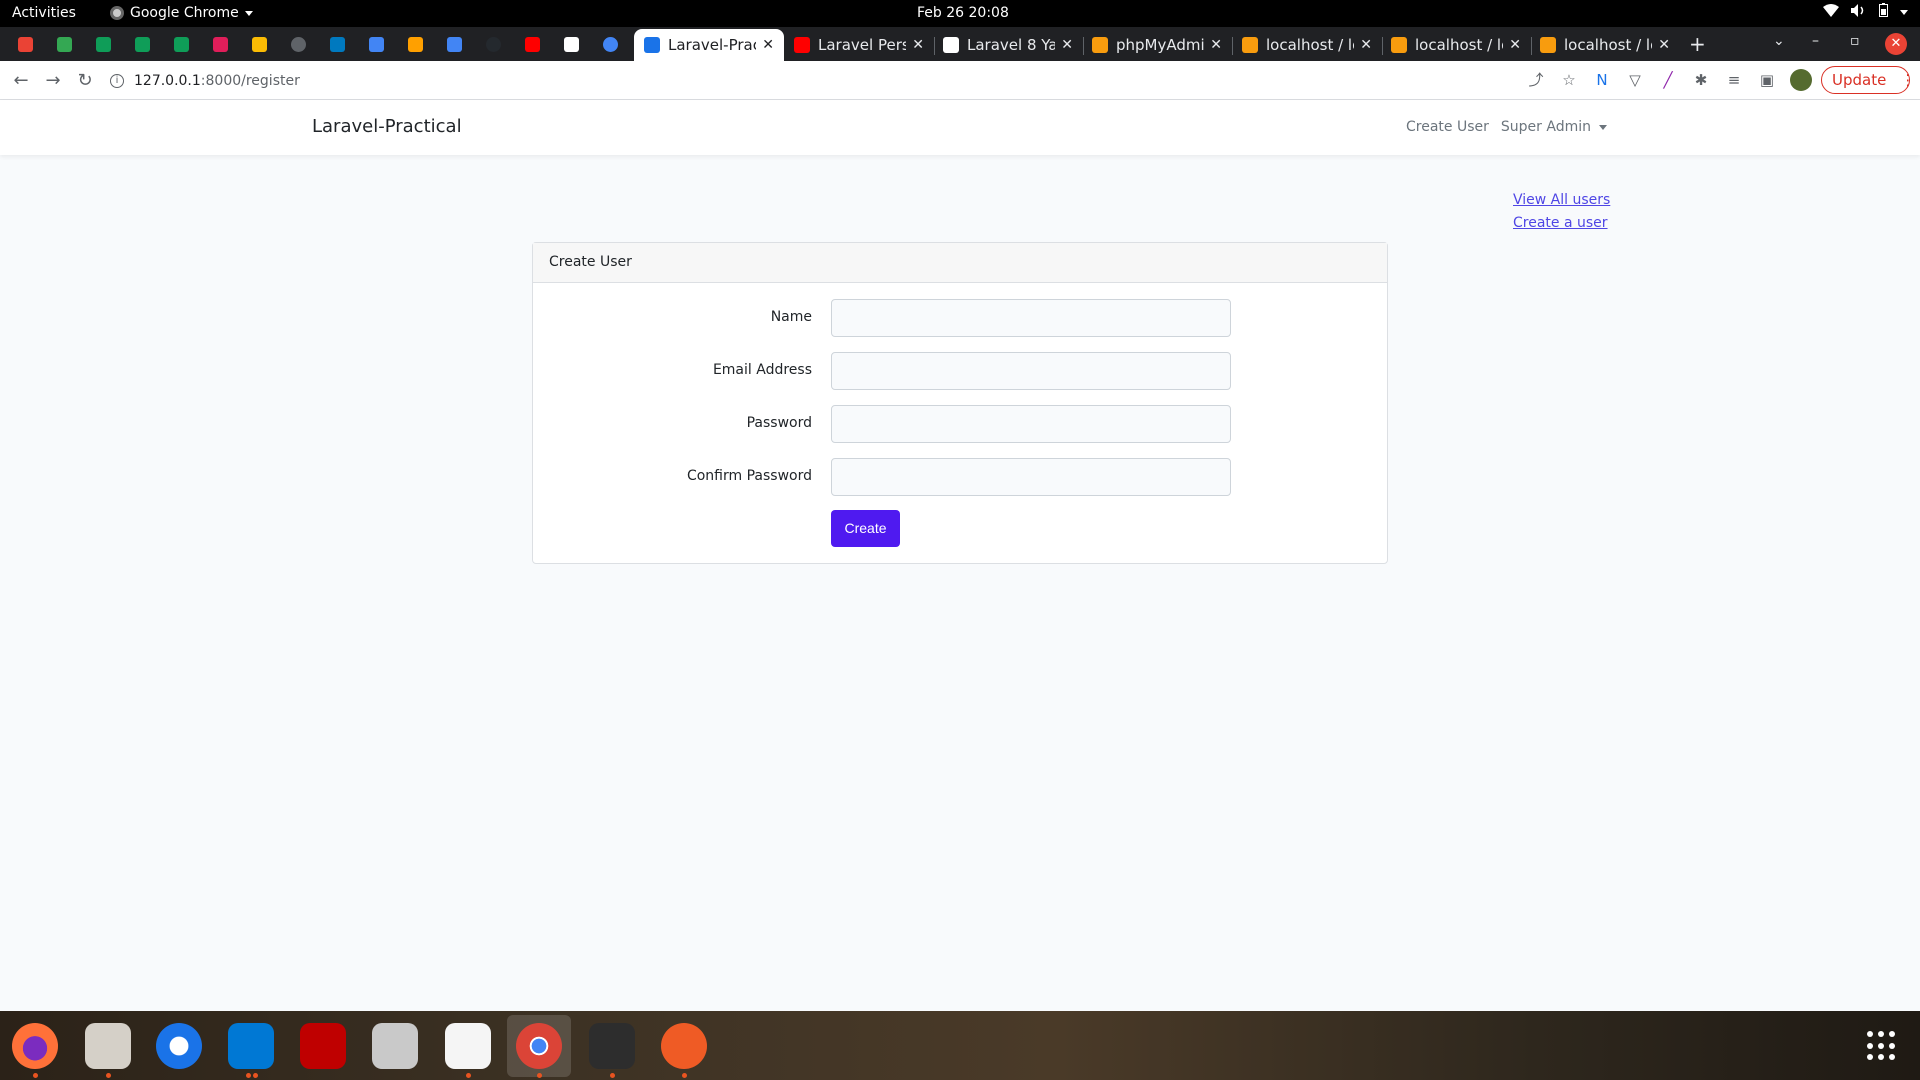 This screenshot has width=1920, height=1080. What do you see at coordinates (1160, 45) in the screenshot?
I see `tab-title: phpMyAdmin` at bounding box center [1160, 45].